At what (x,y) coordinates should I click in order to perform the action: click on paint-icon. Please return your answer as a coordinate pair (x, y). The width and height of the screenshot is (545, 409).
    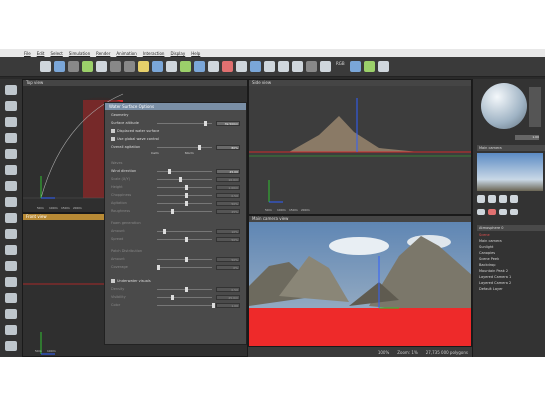
    Looking at the image, I should click on (11, 282).